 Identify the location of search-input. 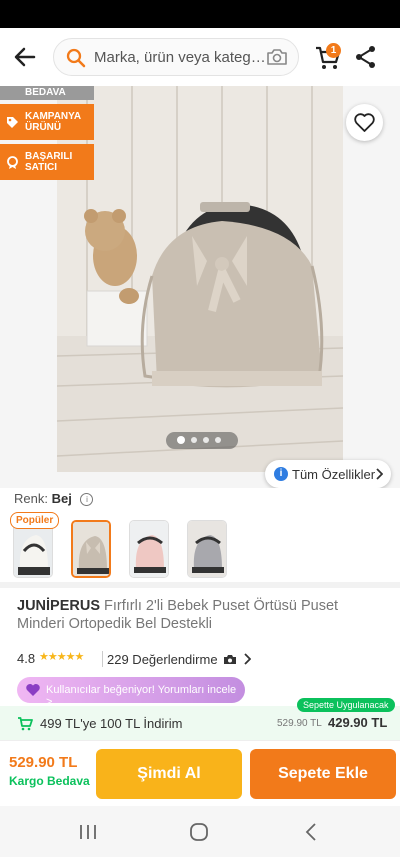
(179, 57).